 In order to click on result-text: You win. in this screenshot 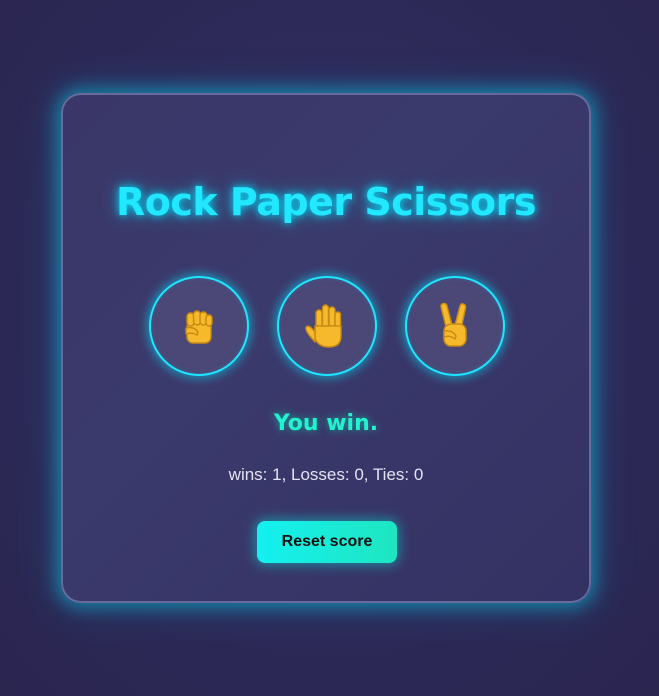, I will do `click(326, 423)`.